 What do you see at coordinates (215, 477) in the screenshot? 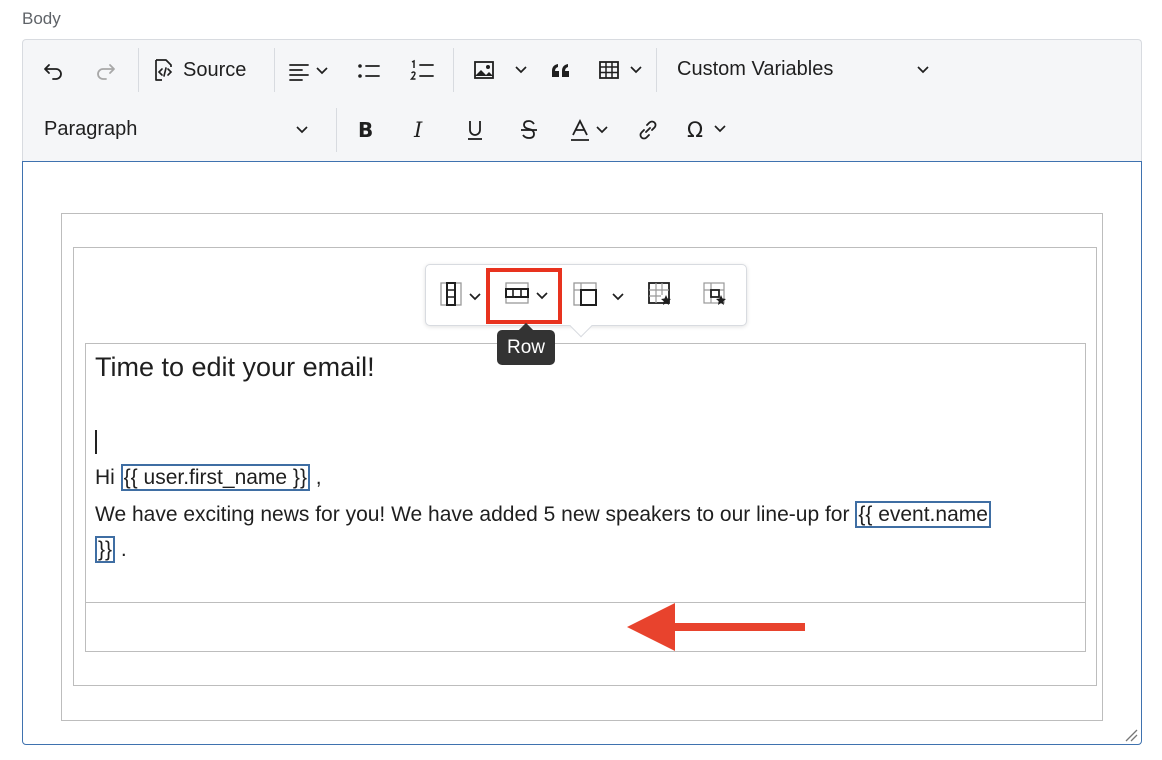
I see `user-first-name-variable: {{ user.first_name }}` at bounding box center [215, 477].